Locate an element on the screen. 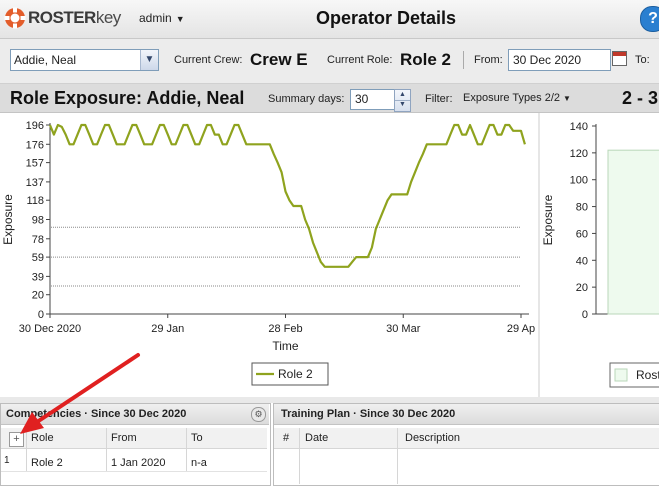 The height and width of the screenshot is (486, 659). current-role-label: Current Role: is located at coordinates (360, 60).